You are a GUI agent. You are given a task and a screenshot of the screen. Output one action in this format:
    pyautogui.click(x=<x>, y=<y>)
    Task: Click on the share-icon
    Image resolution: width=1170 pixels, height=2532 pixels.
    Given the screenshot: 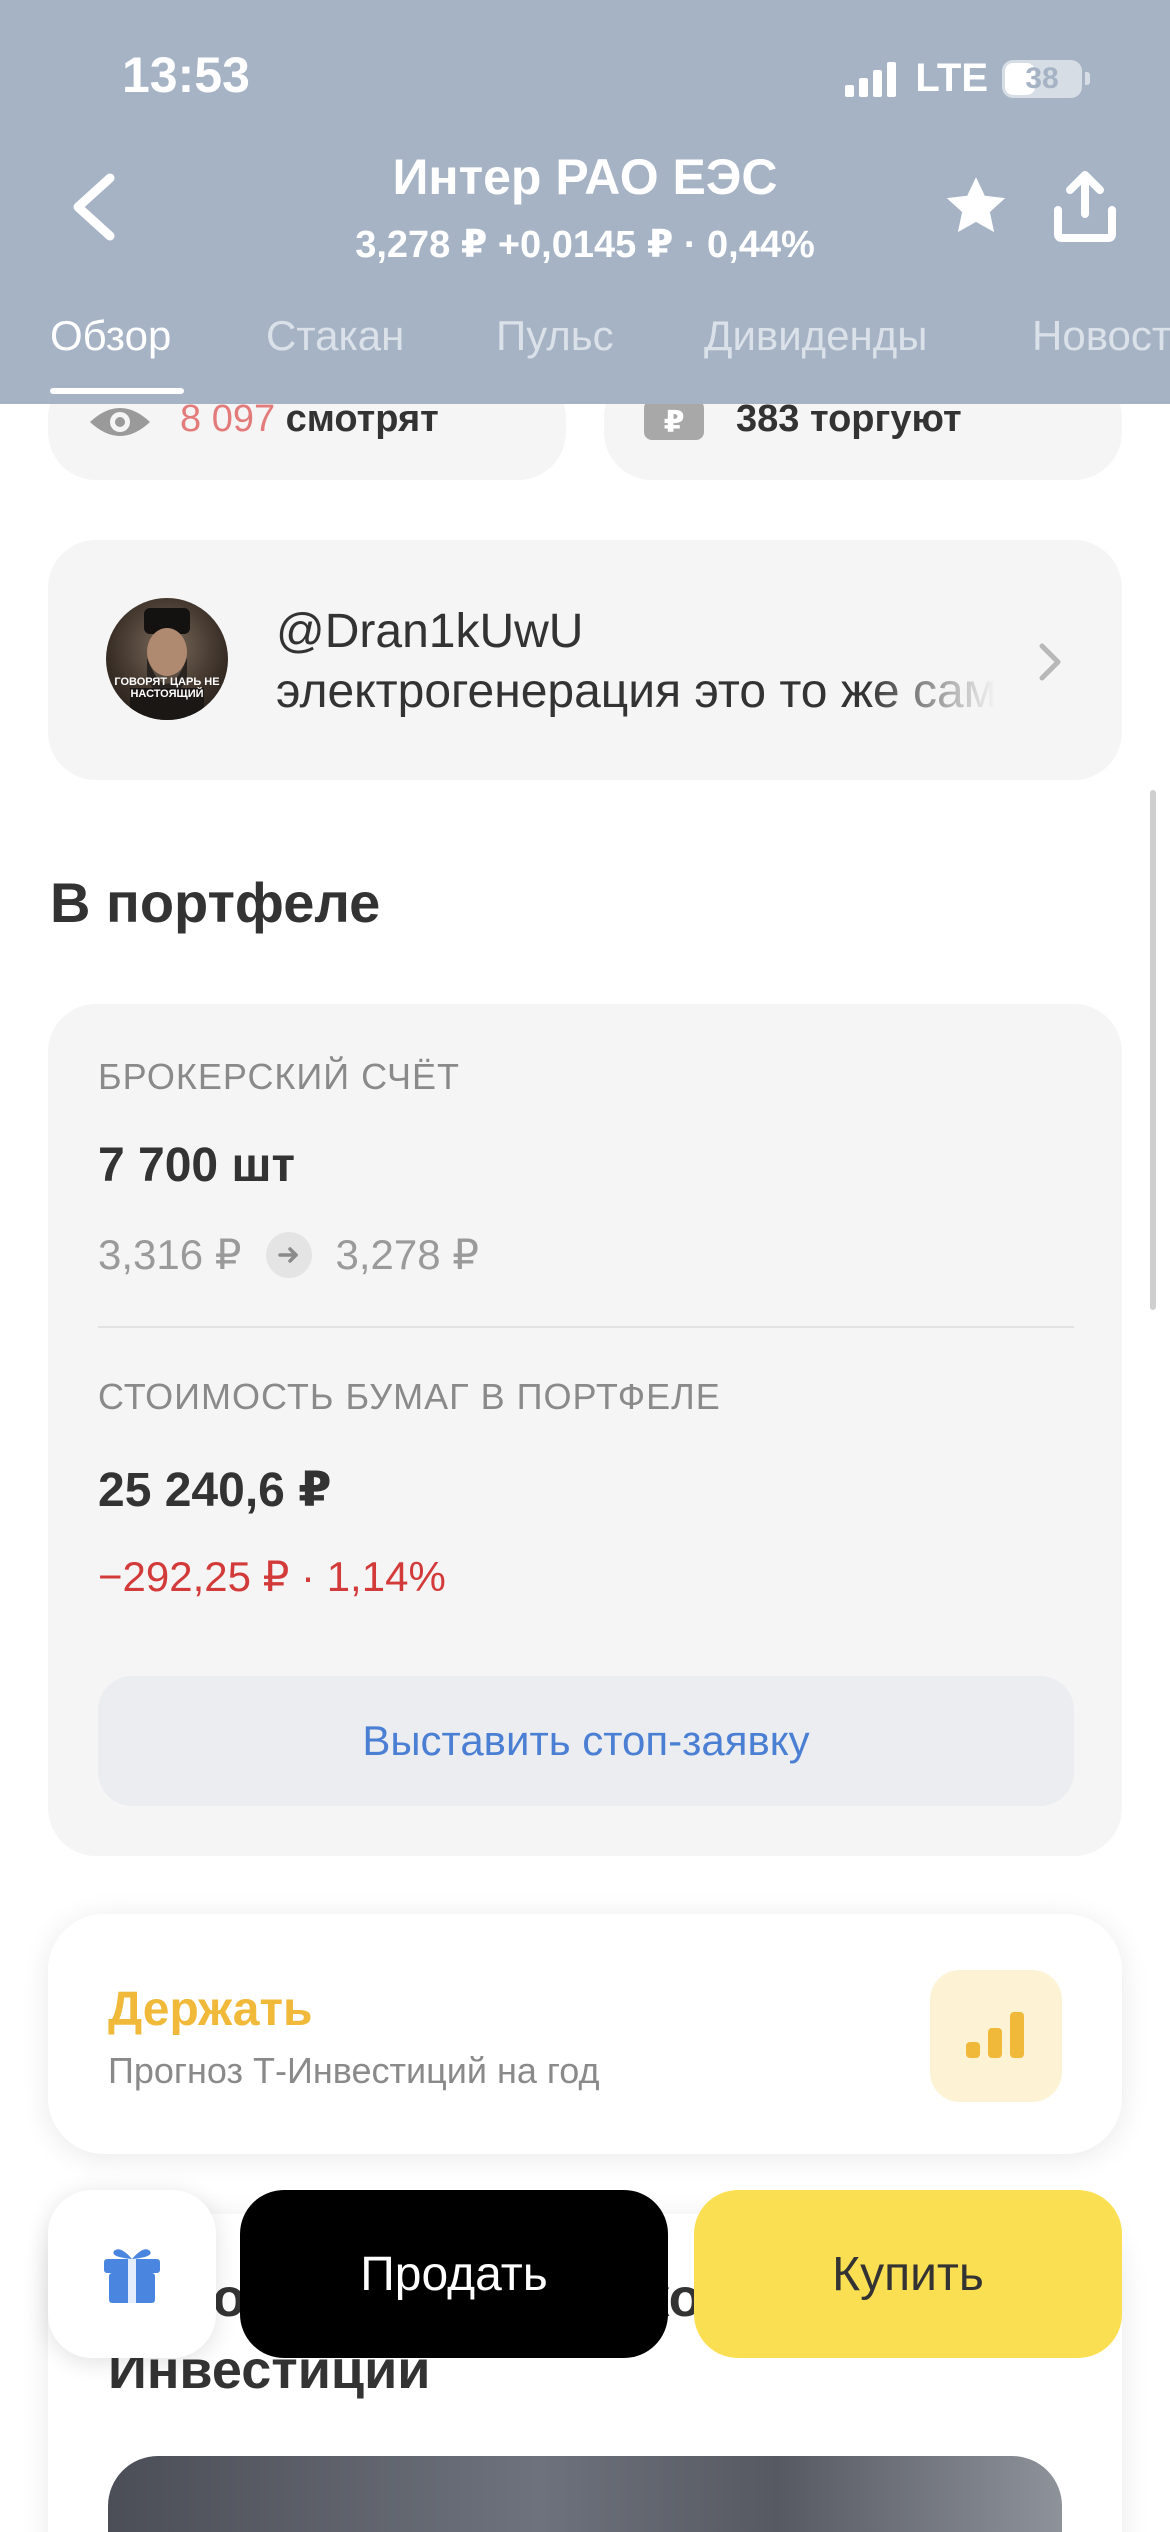 What is the action you would take?
    pyautogui.click(x=1085, y=206)
    